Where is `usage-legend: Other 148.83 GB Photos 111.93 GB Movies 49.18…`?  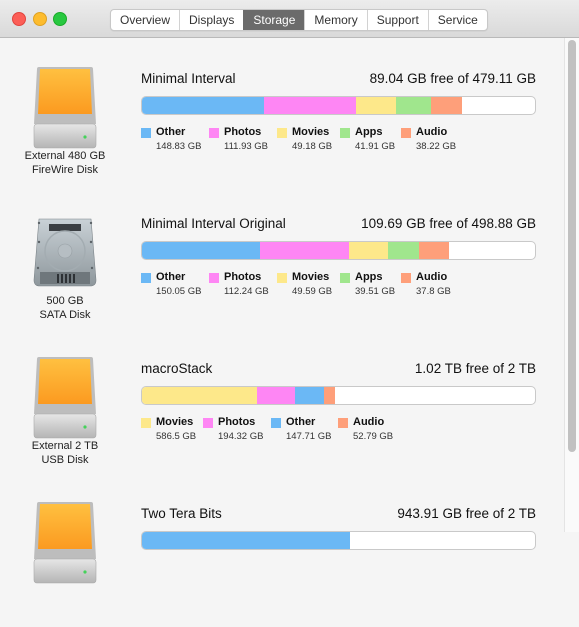 usage-legend: Other 148.83 GB Photos 111.93 GB Movies 49.18… is located at coordinates (301, 144).